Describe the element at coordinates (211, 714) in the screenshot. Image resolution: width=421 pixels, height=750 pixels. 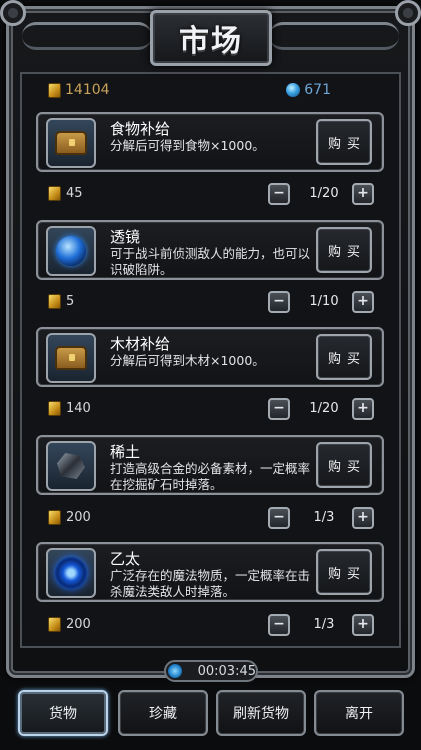
I see `bottom-tab-bar: 货物 珍藏 刷新货物 离开` at that location.